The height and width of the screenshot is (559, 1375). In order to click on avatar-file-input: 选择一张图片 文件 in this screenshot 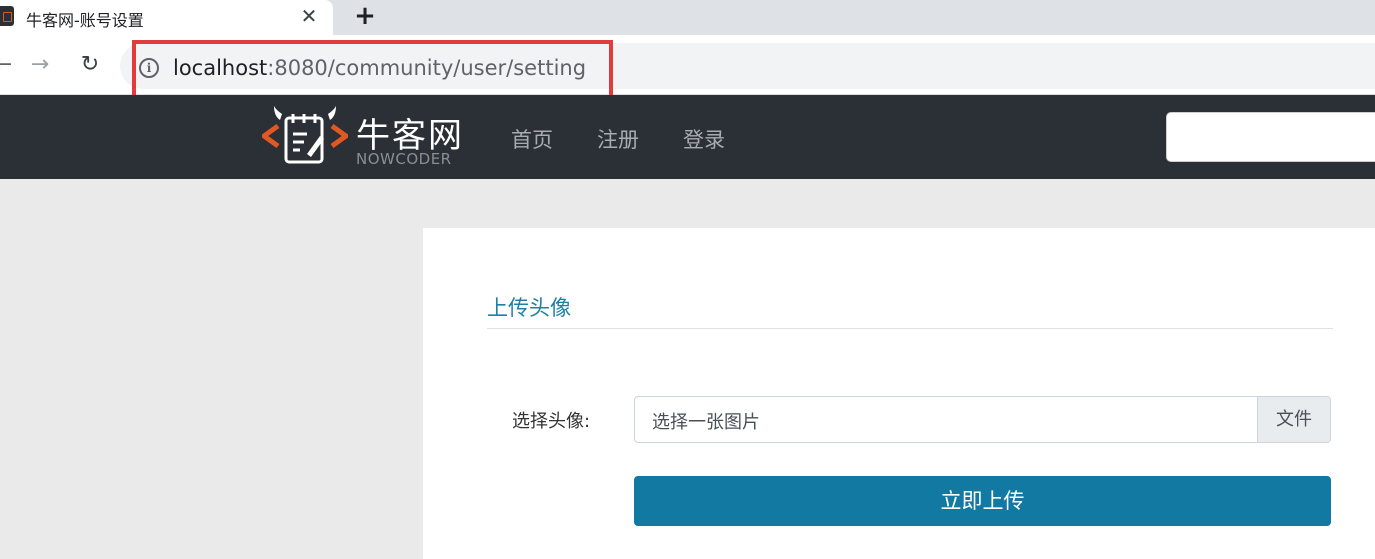, I will do `click(982, 419)`.